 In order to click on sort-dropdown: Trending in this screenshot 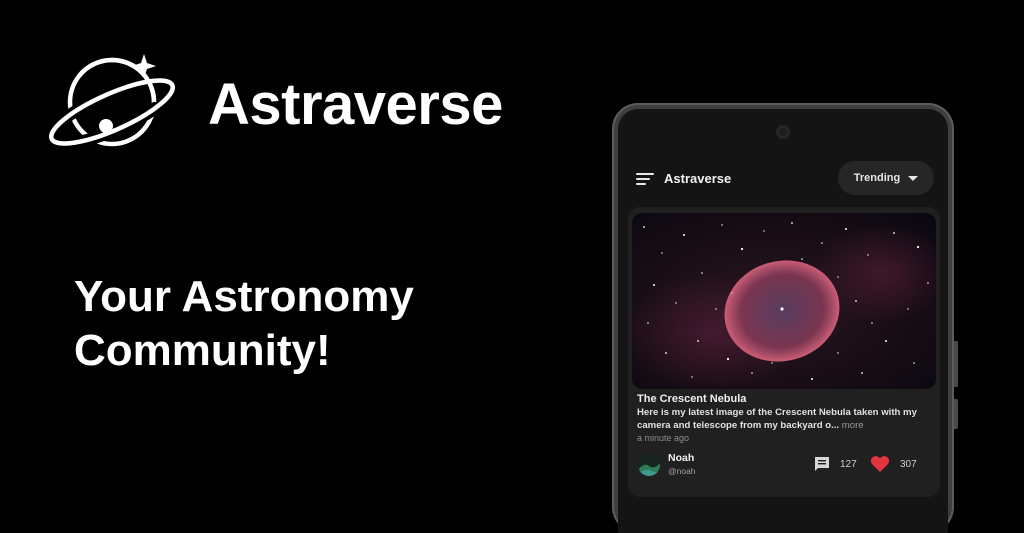, I will do `click(886, 178)`.